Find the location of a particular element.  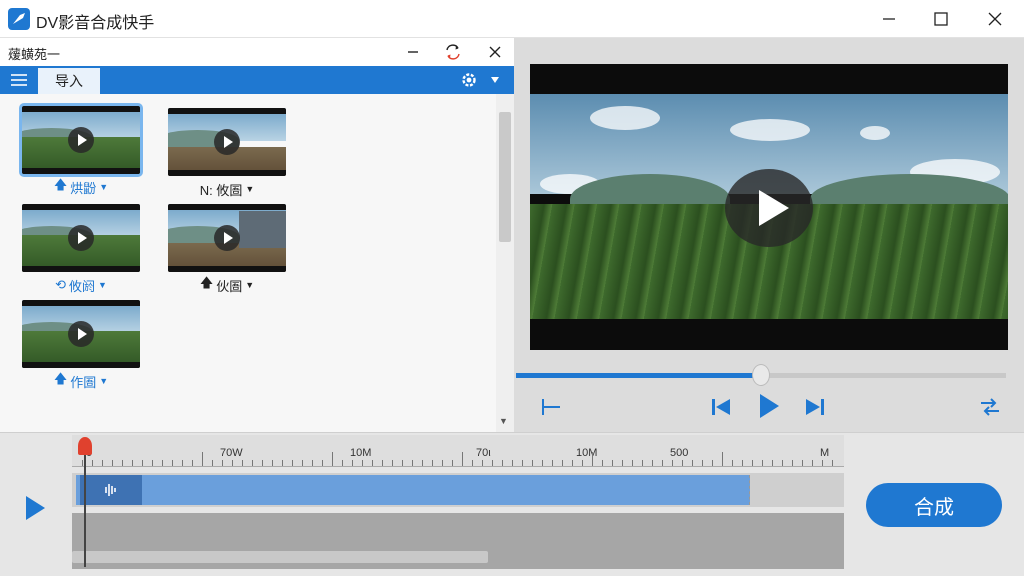

play-icon is located at coordinates (769, 406).